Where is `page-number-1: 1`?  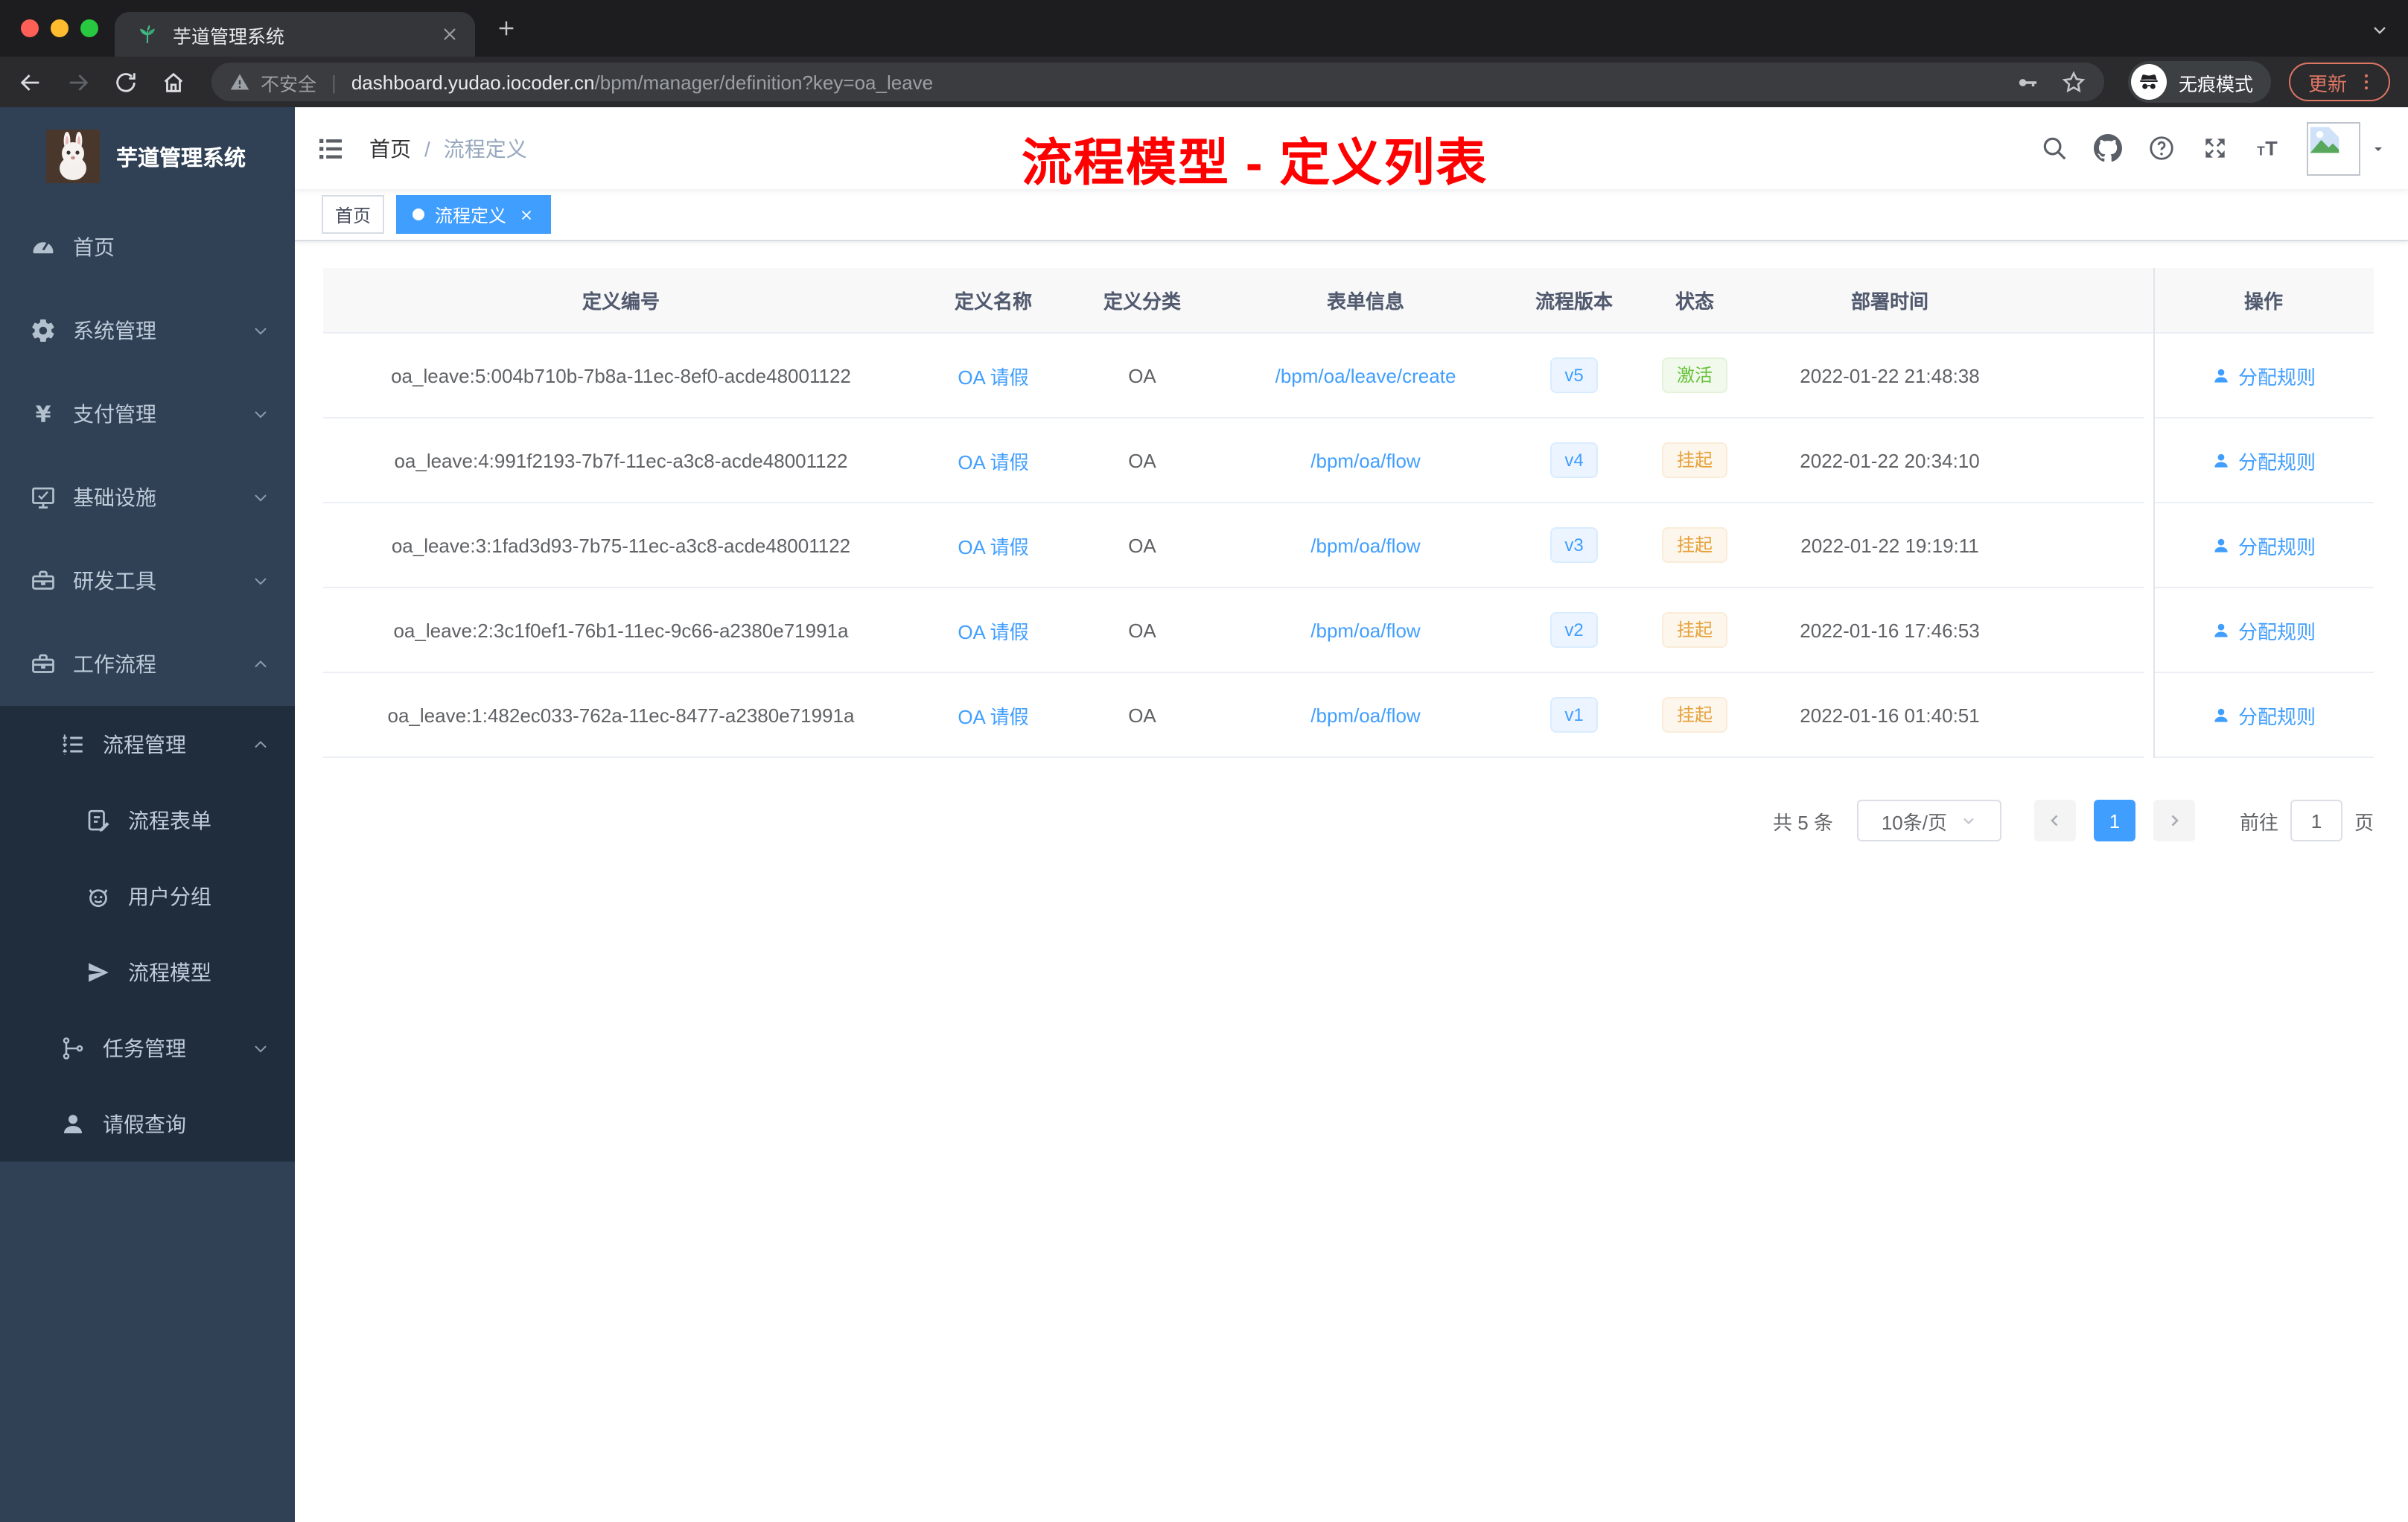 page-number-1: 1 is located at coordinates (2114, 820).